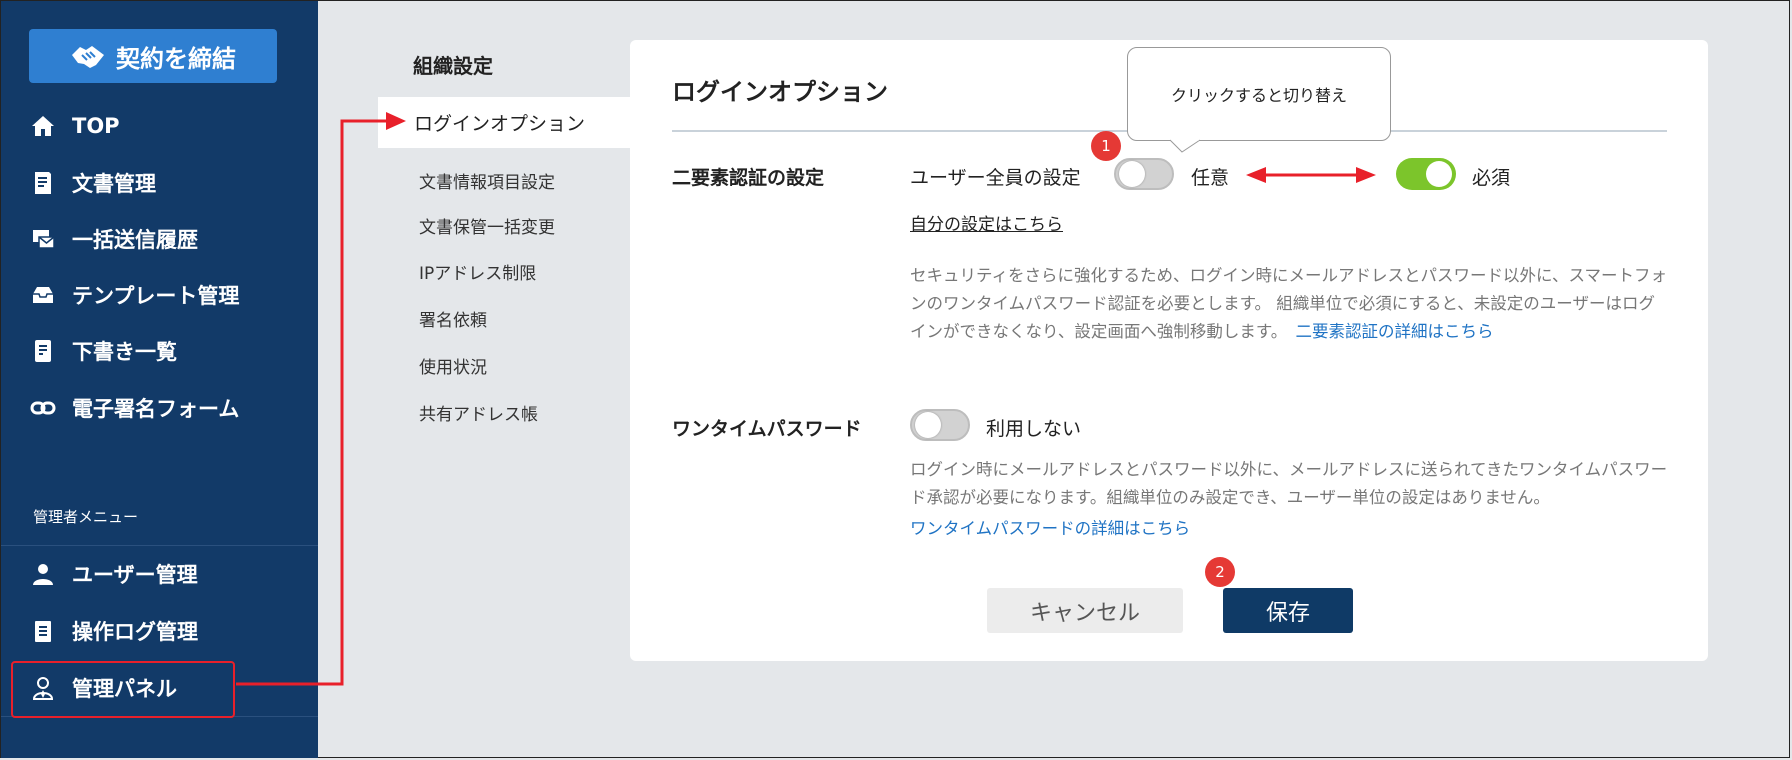  What do you see at coordinates (124, 352) in the screenshot?
I see `nav-item-label: 下書き一覧` at bounding box center [124, 352].